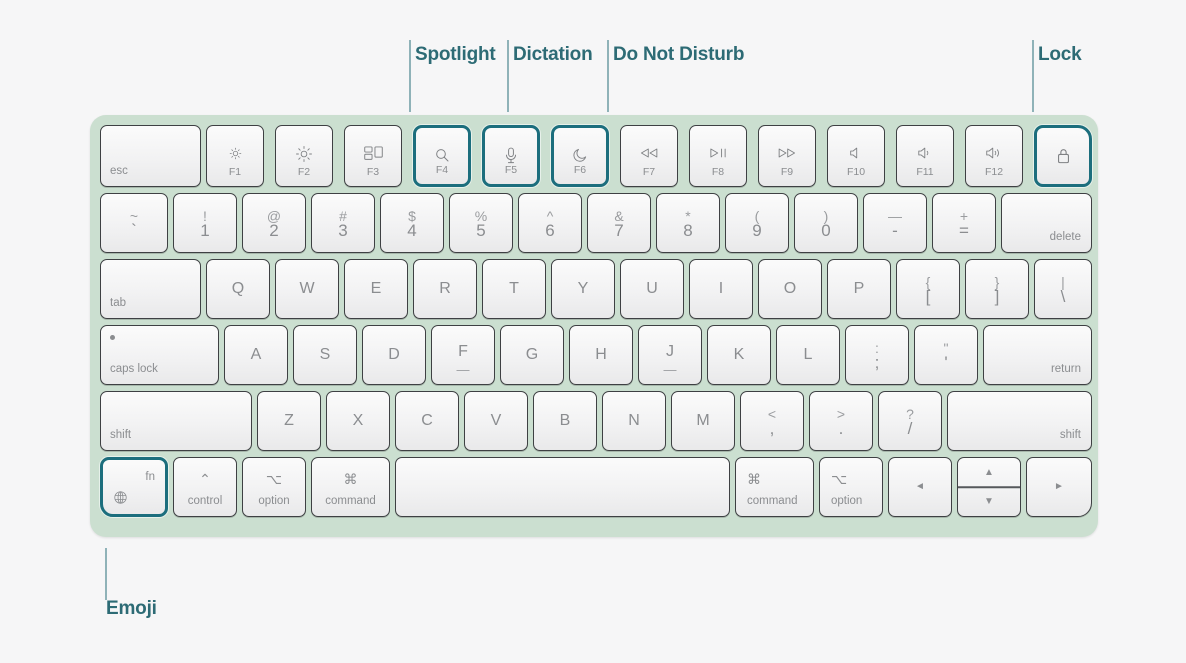  Describe the element at coordinates (159, 355) in the screenshot. I see `key-caps-lock: caps lock` at that location.